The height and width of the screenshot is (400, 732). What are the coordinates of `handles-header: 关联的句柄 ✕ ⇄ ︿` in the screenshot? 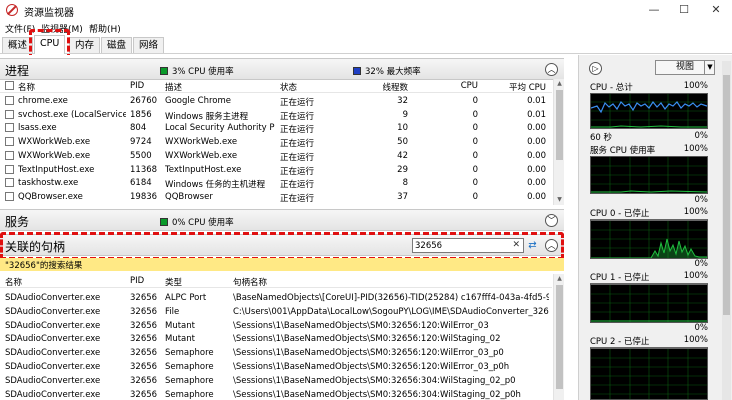 It's located at (282, 245).